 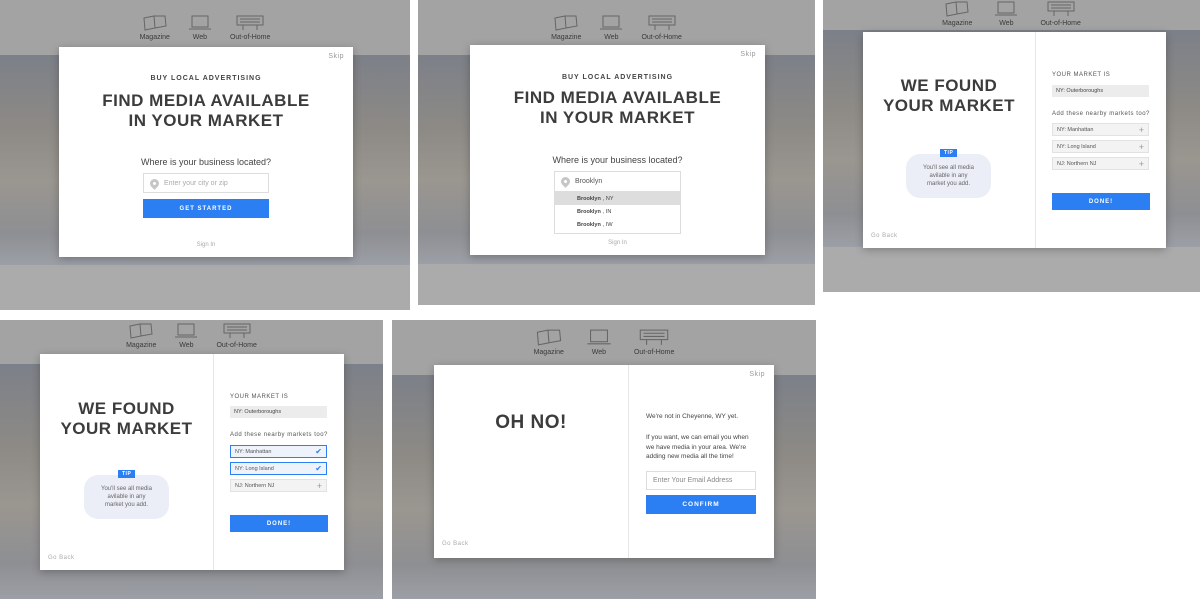 What do you see at coordinates (949, 153) in the screenshot?
I see `tip-badge: TIP` at bounding box center [949, 153].